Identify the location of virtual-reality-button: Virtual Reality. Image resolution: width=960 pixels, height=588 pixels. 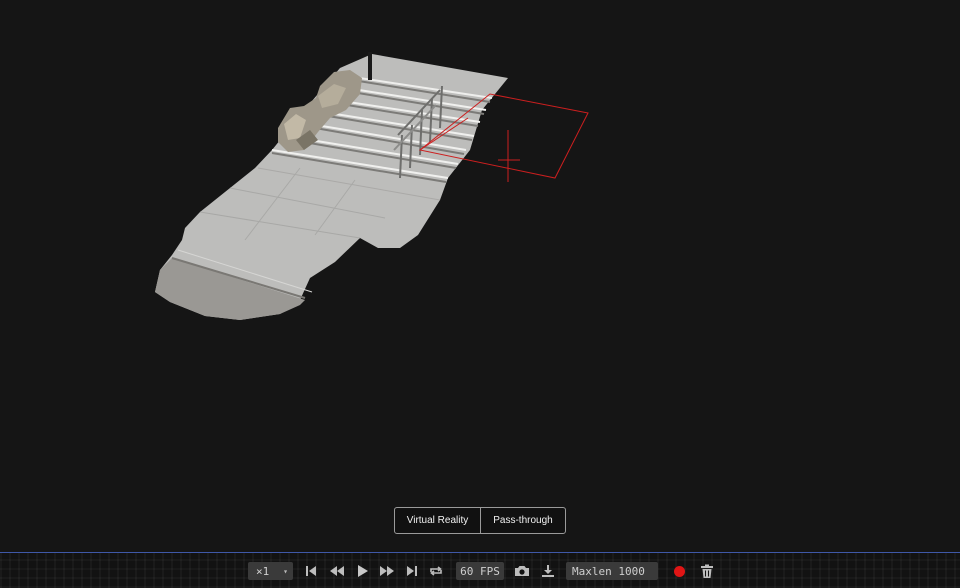
(438, 520).